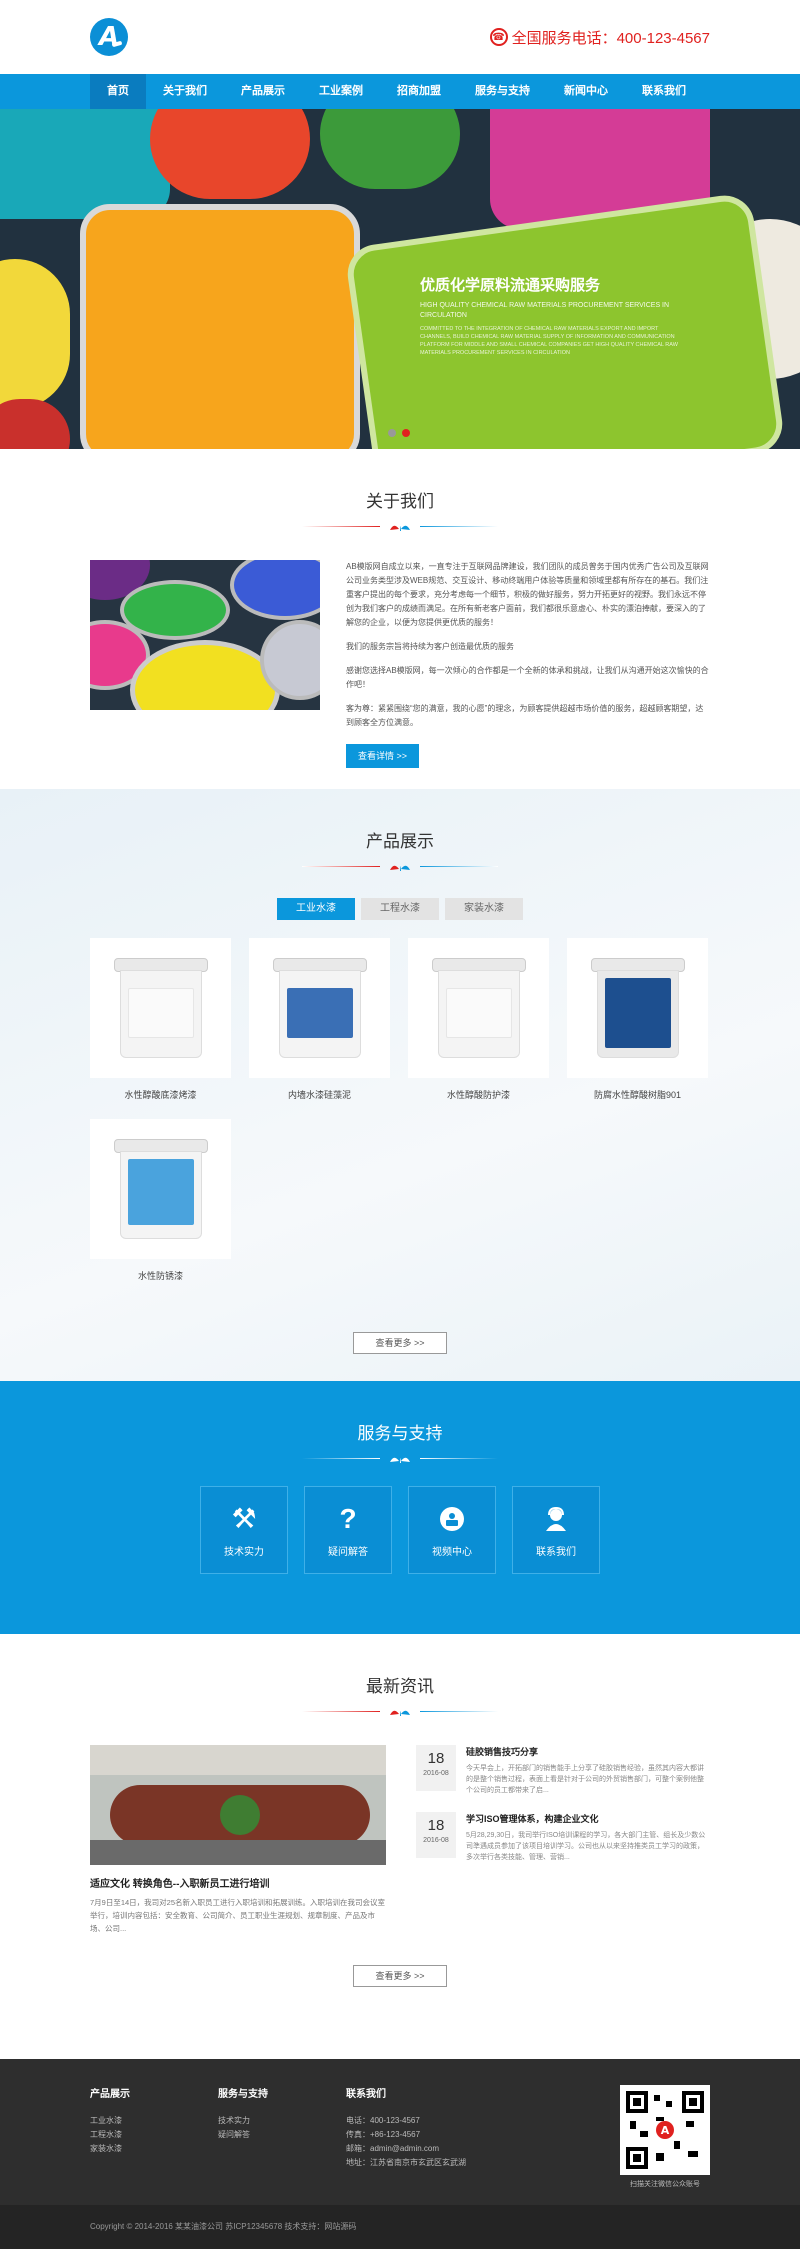 The height and width of the screenshot is (2260, 800). I want to click on phone-icon: ☎, so click(498, 37).